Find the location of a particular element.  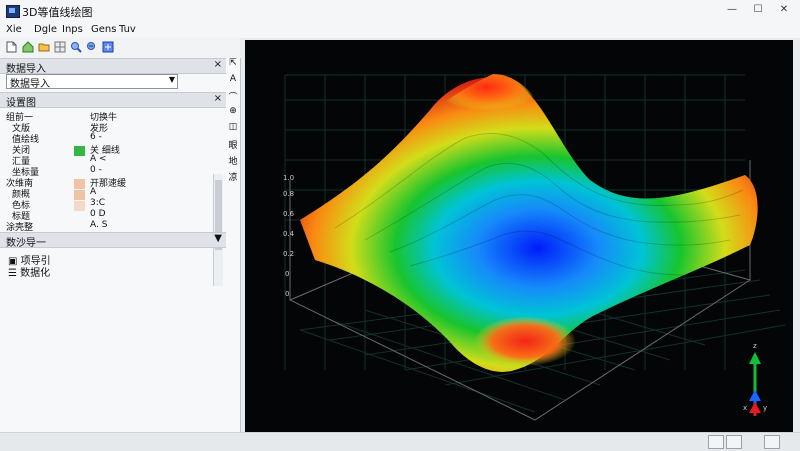

list-item: 坐标量 is located at coordinates (25, 171).